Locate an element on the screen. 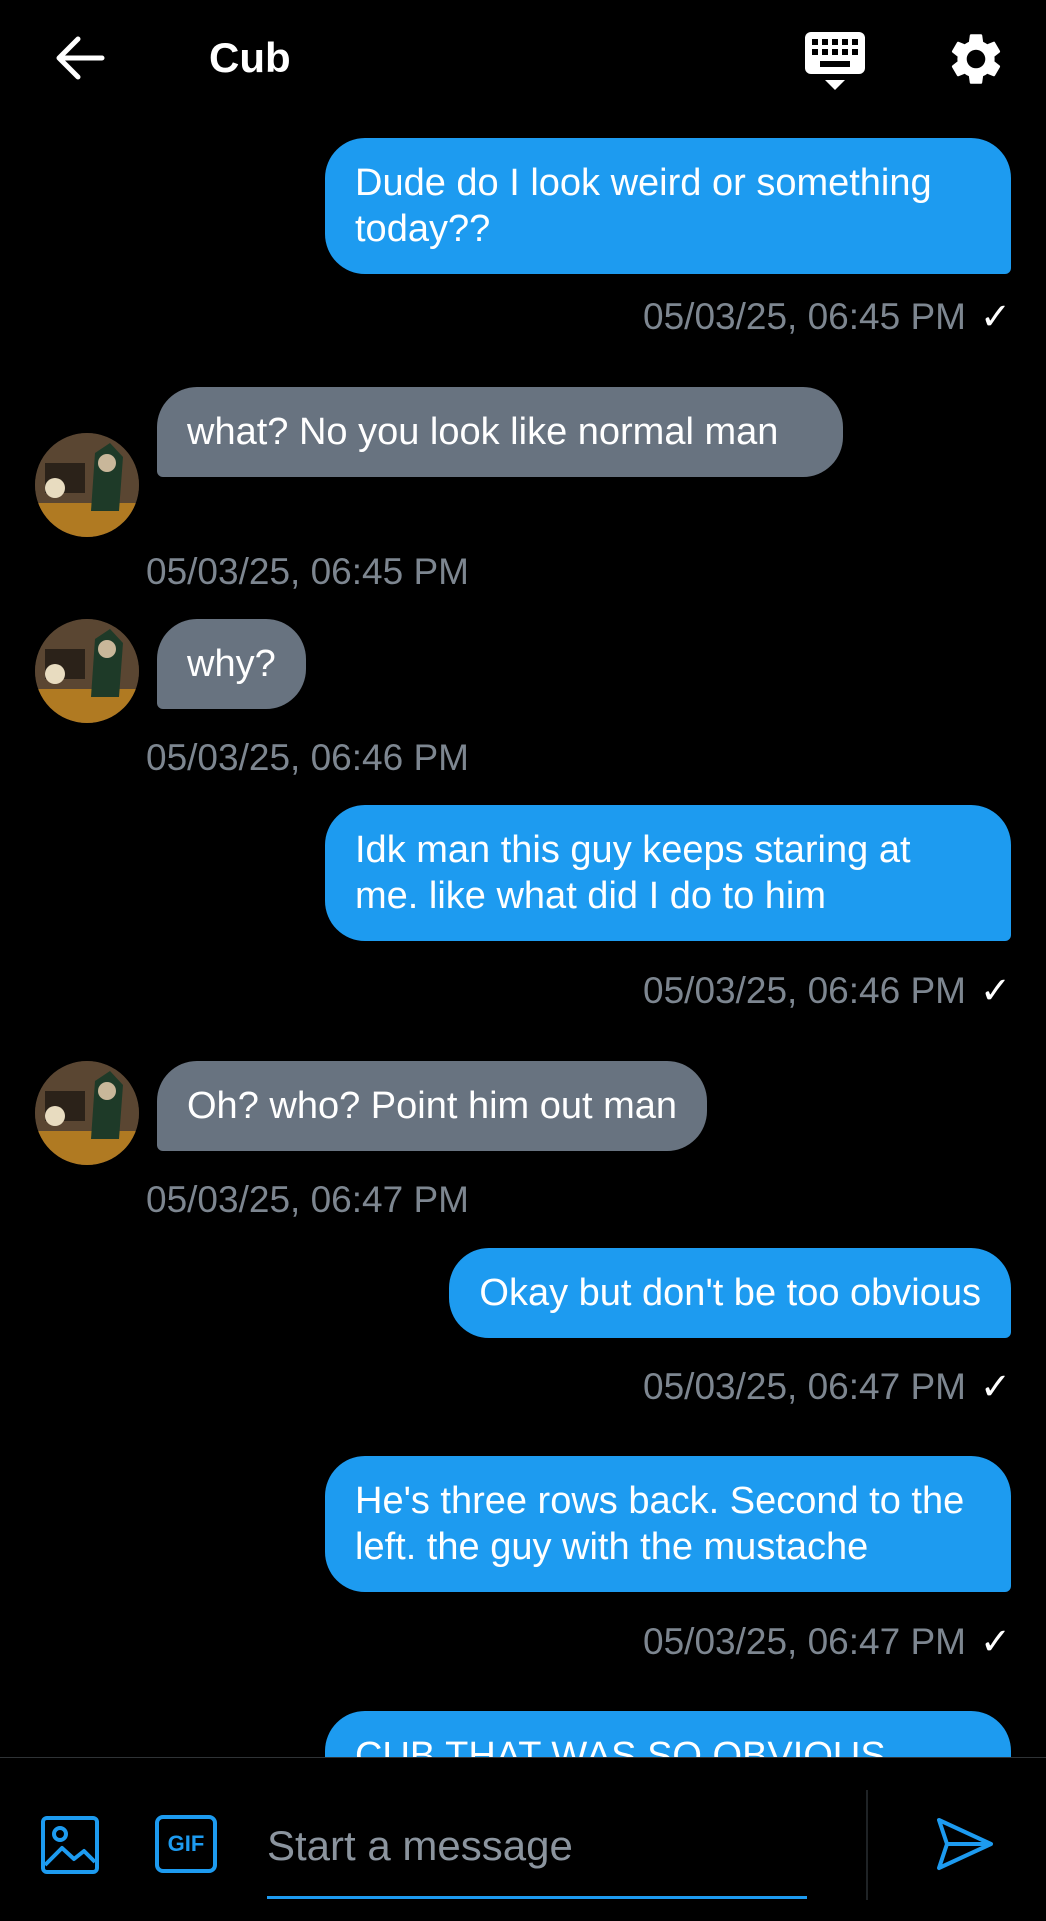 This screenshot has width=1046, height=1921. keyboard-icon is located at coordinates (835, 61).